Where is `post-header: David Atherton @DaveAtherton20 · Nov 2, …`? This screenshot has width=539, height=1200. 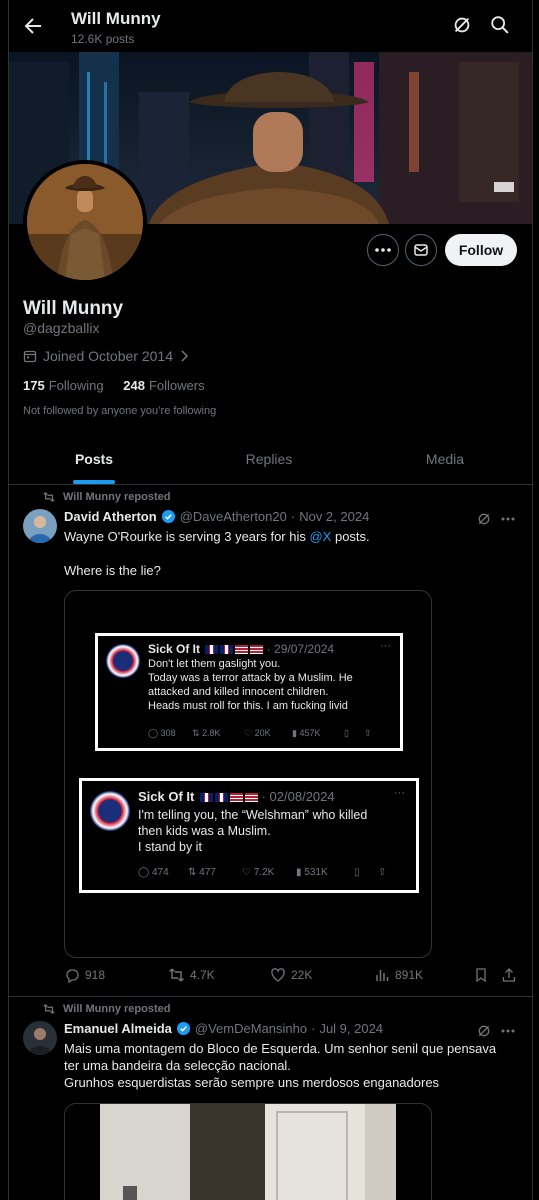
post-header: David Atherton @DaveAtherton20 · Nov 2, … is located at coordinates (216, 516).